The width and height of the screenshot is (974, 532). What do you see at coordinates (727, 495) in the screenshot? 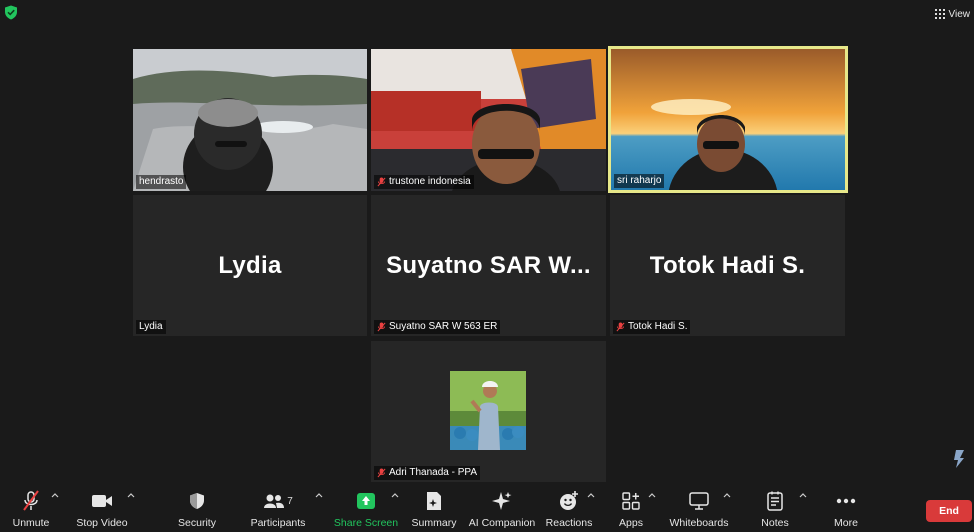
I see `whiteboards-options-chevron-up-icon` at bounding box center [727, 495].